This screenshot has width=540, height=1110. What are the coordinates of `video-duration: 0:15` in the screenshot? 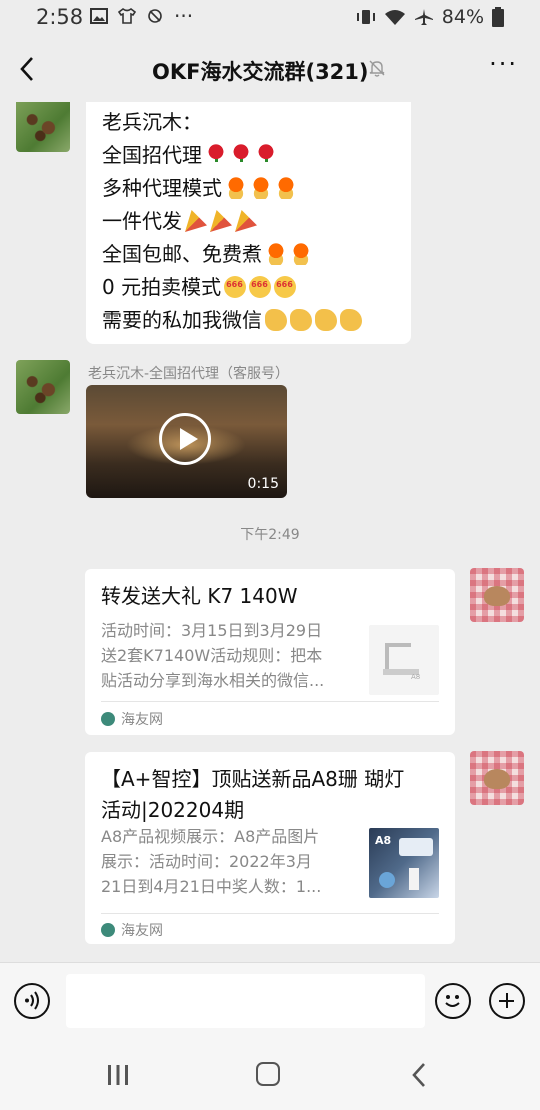 It's located at (263, 484).